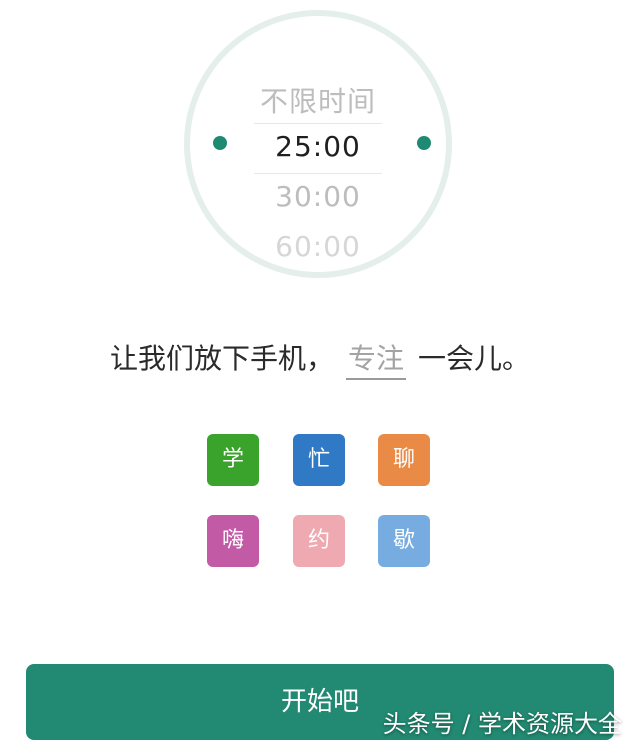 The width and height of the screenshot is (640, 753). What do you see at coordinates (220, 143) in the screenshot?
I see `dial-indicator-left-dot` at bounding box center [220, 143].